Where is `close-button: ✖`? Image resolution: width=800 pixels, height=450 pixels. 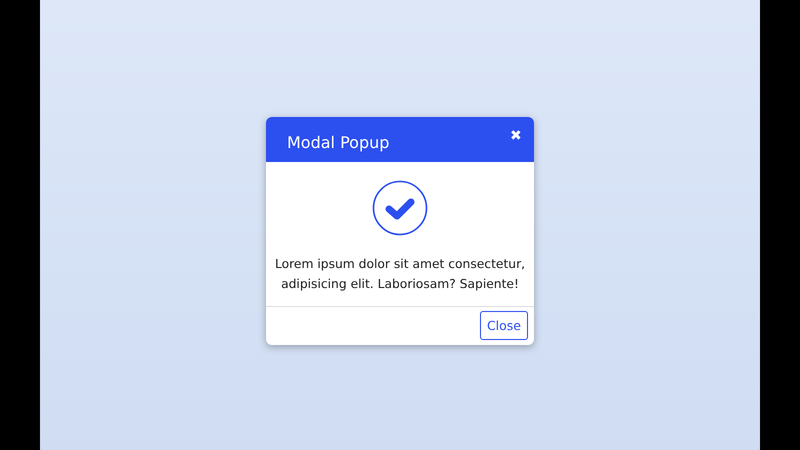
close-button: ✖ is located at coordinates (516, 134).